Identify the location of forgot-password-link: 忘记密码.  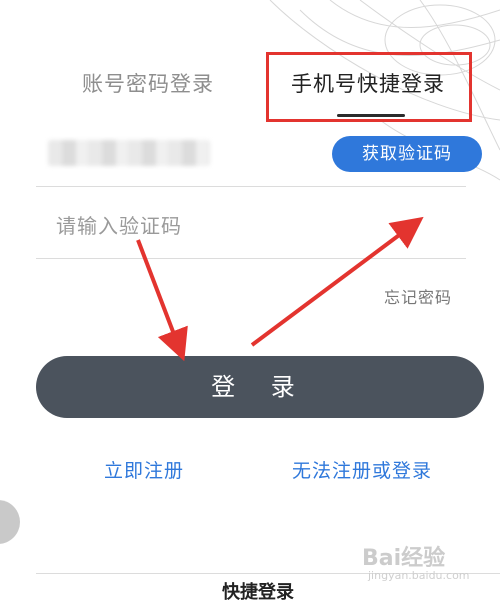
(418, 296).